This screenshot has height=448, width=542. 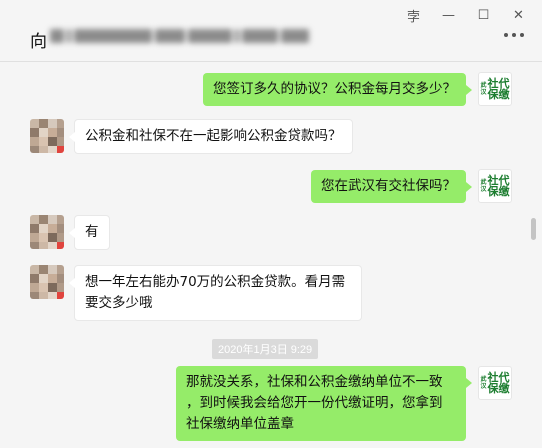 What do you see at coordinates (314, 382) in the screenshot?
I see `message-text-line: 那就没关系，社保和公积金缴纳单位不一致` at bounding box center [314, 382].